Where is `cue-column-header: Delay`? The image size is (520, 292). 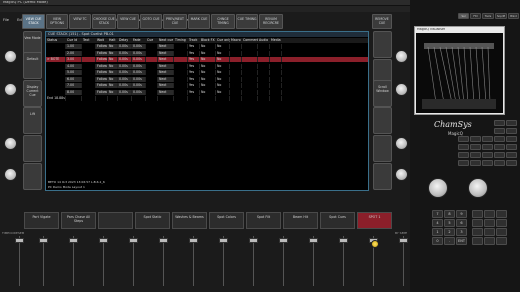 cue-column-header: Delay is located at coordinates (125, 40).